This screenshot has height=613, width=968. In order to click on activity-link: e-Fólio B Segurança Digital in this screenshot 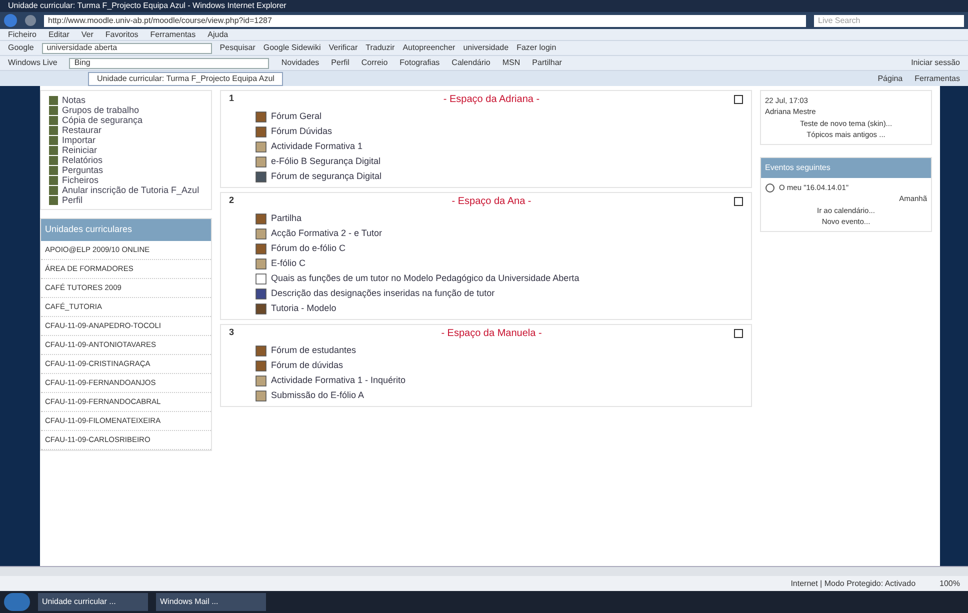, I will do `click(326, 162)`.